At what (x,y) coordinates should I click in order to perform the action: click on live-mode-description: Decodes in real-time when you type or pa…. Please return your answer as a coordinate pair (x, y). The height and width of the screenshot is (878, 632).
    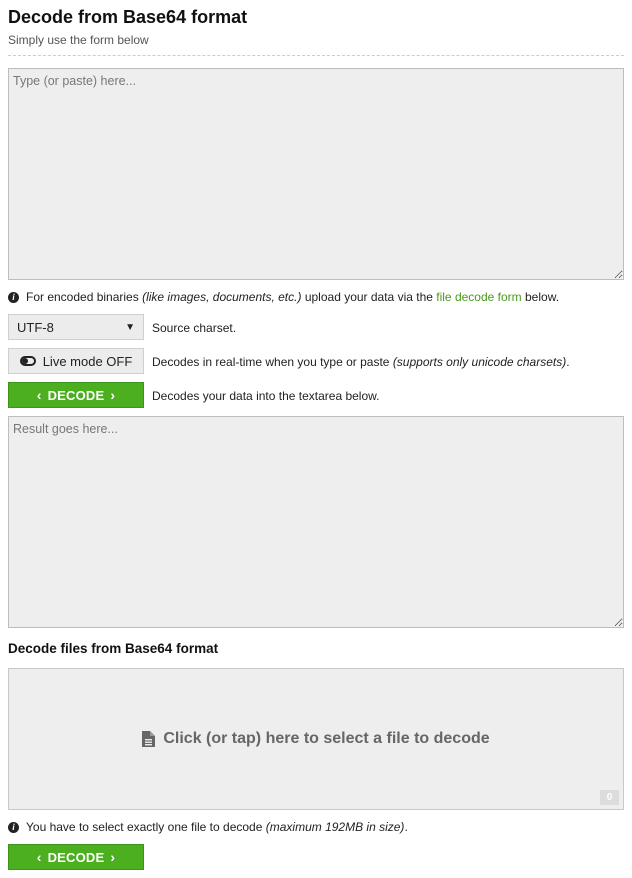
    Looking at the image, I should click on (361, 362).